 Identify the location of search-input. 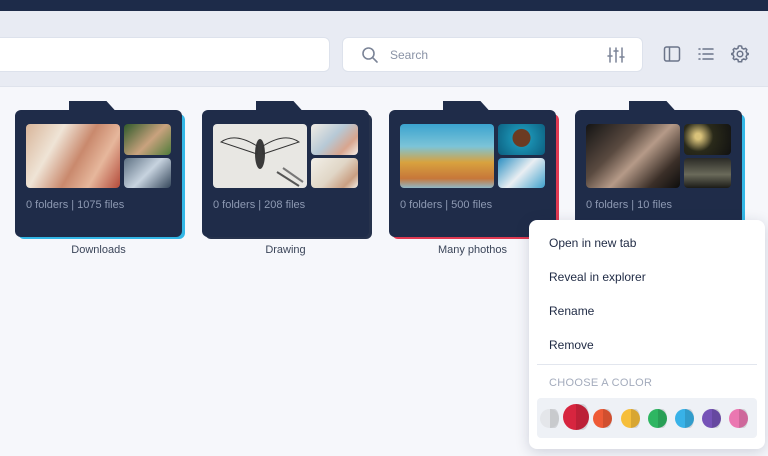
(490, 55).